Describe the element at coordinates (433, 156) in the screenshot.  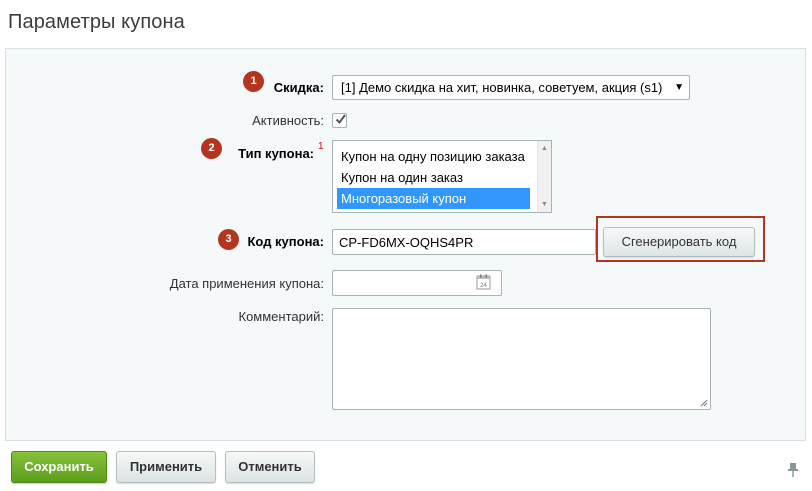
I see `list-item: Купон на одну позицию заказа` at that location.